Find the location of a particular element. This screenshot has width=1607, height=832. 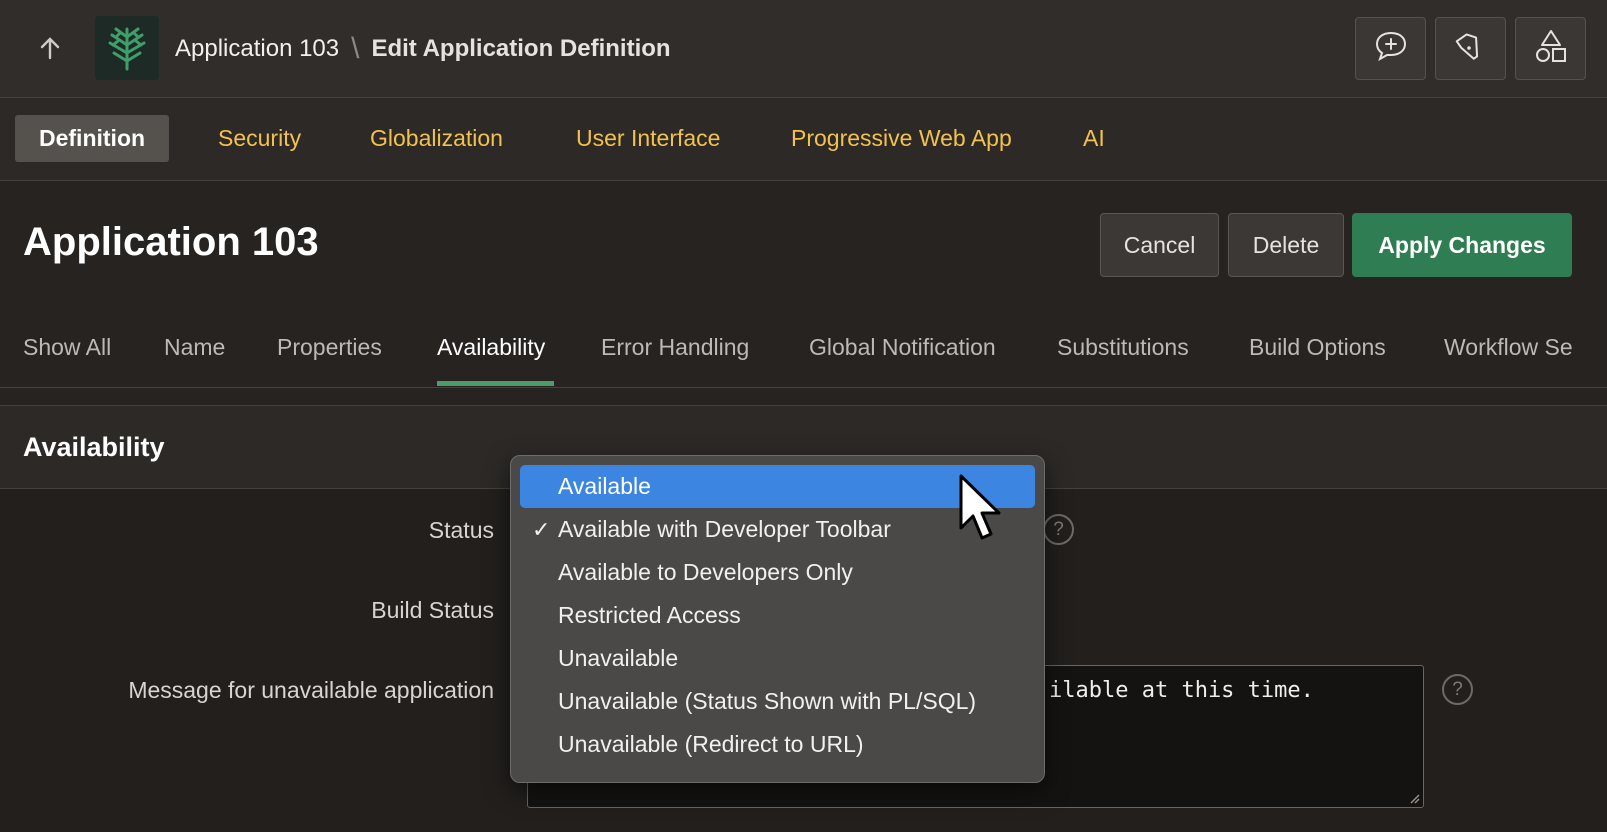

message-text: ilable at this time. is located at coordinates (1181, 690).